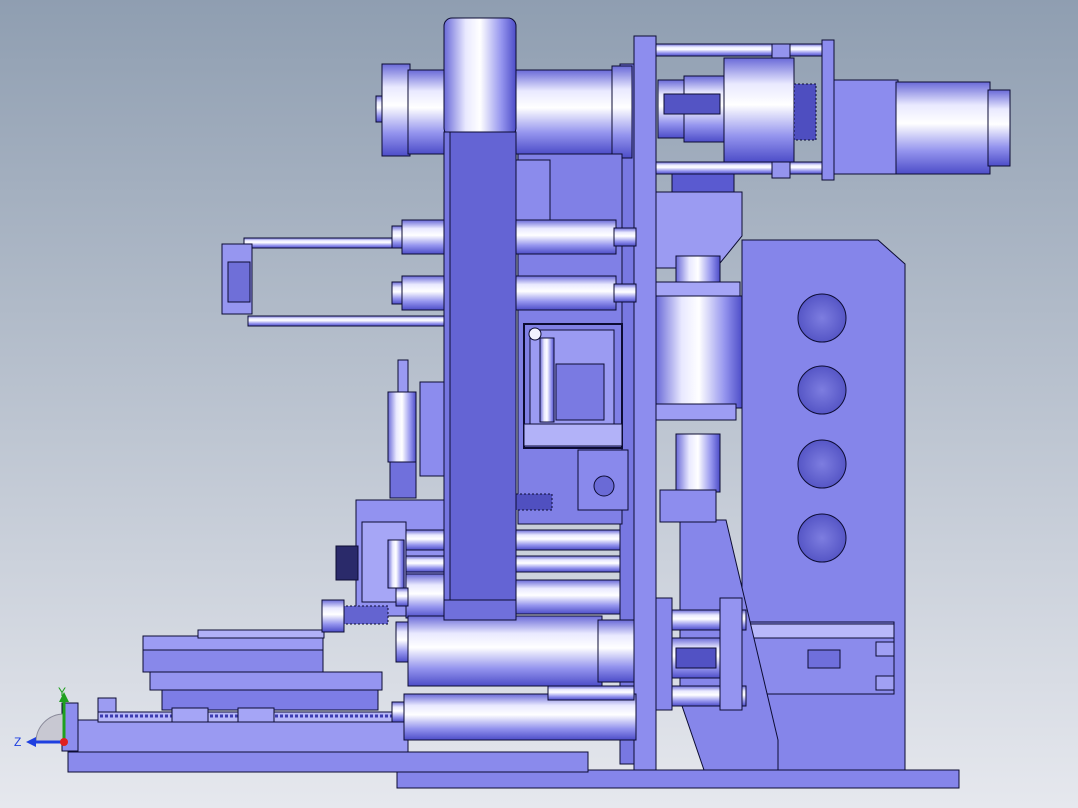 The width and height of the screenshot is (1078, 808). Describe the element at coordinates (480, 77) in the screenshot. I see `belt-wheel-top` at that location.